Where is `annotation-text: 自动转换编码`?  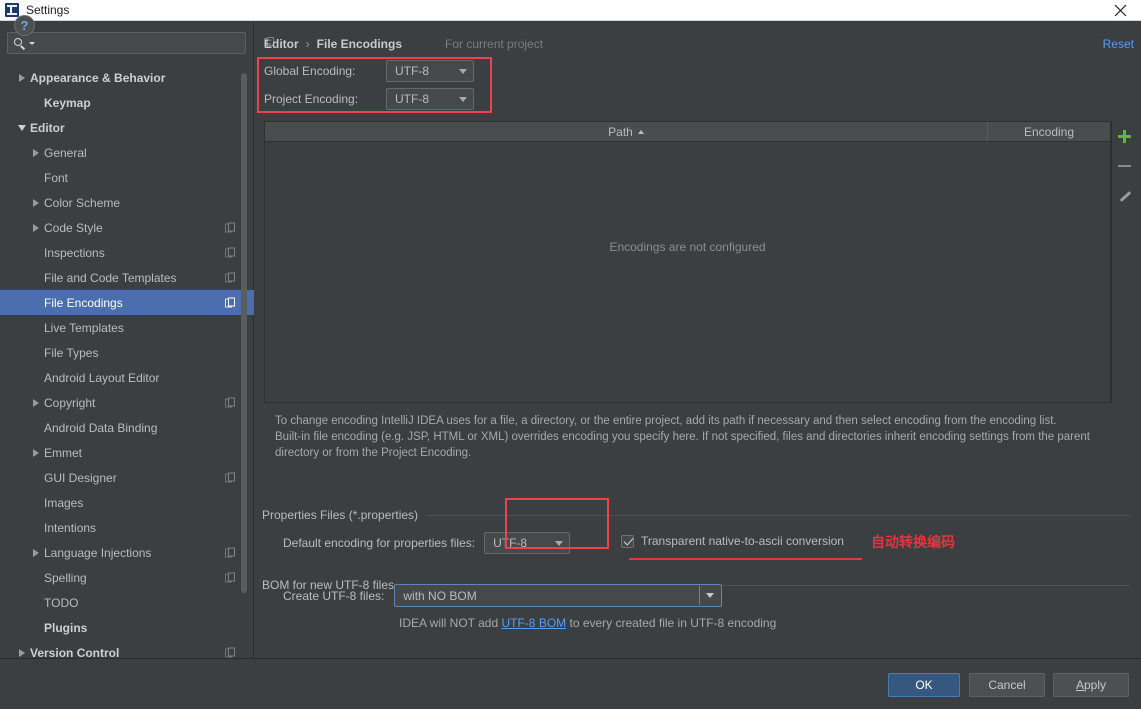
annotation-text: 自动转换编码 is located at coordinates (913, 543).